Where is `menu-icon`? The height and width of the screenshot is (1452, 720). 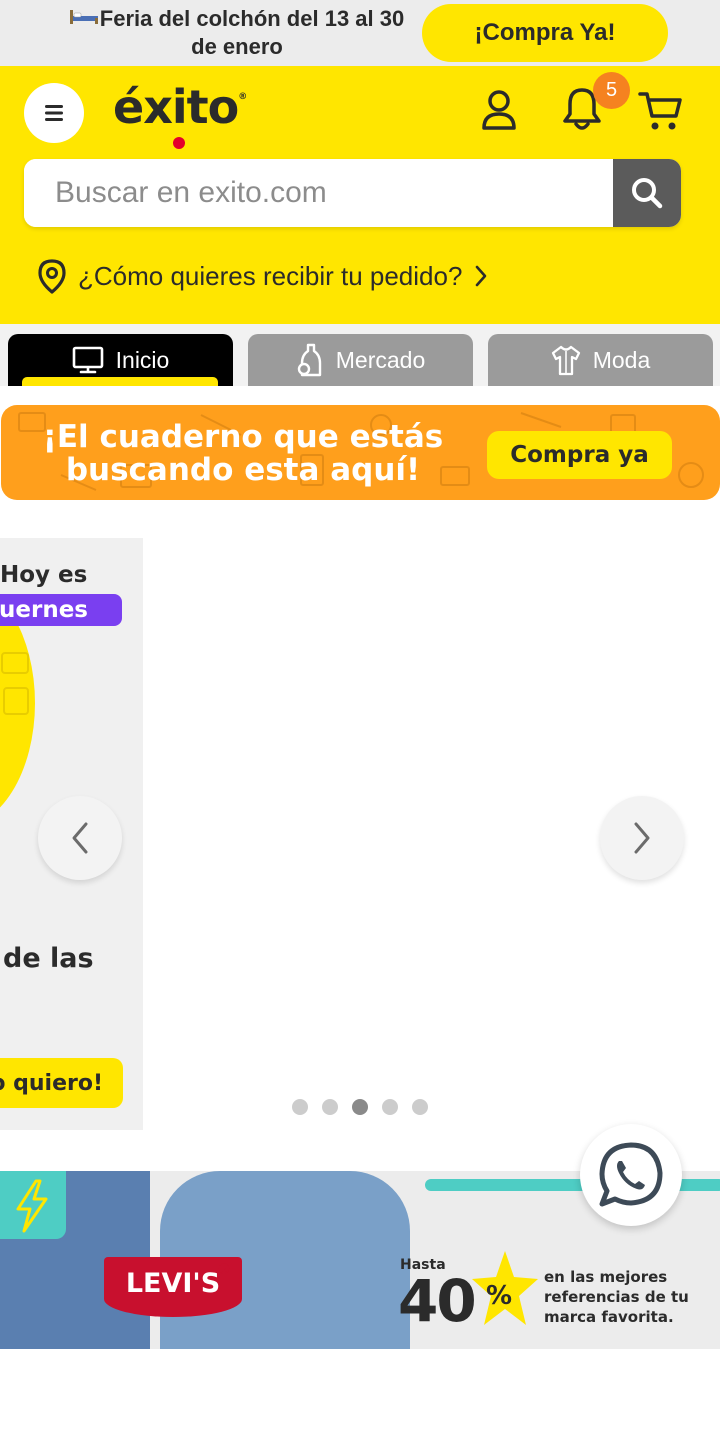 menu-icon is located at coordinates (54, 113).